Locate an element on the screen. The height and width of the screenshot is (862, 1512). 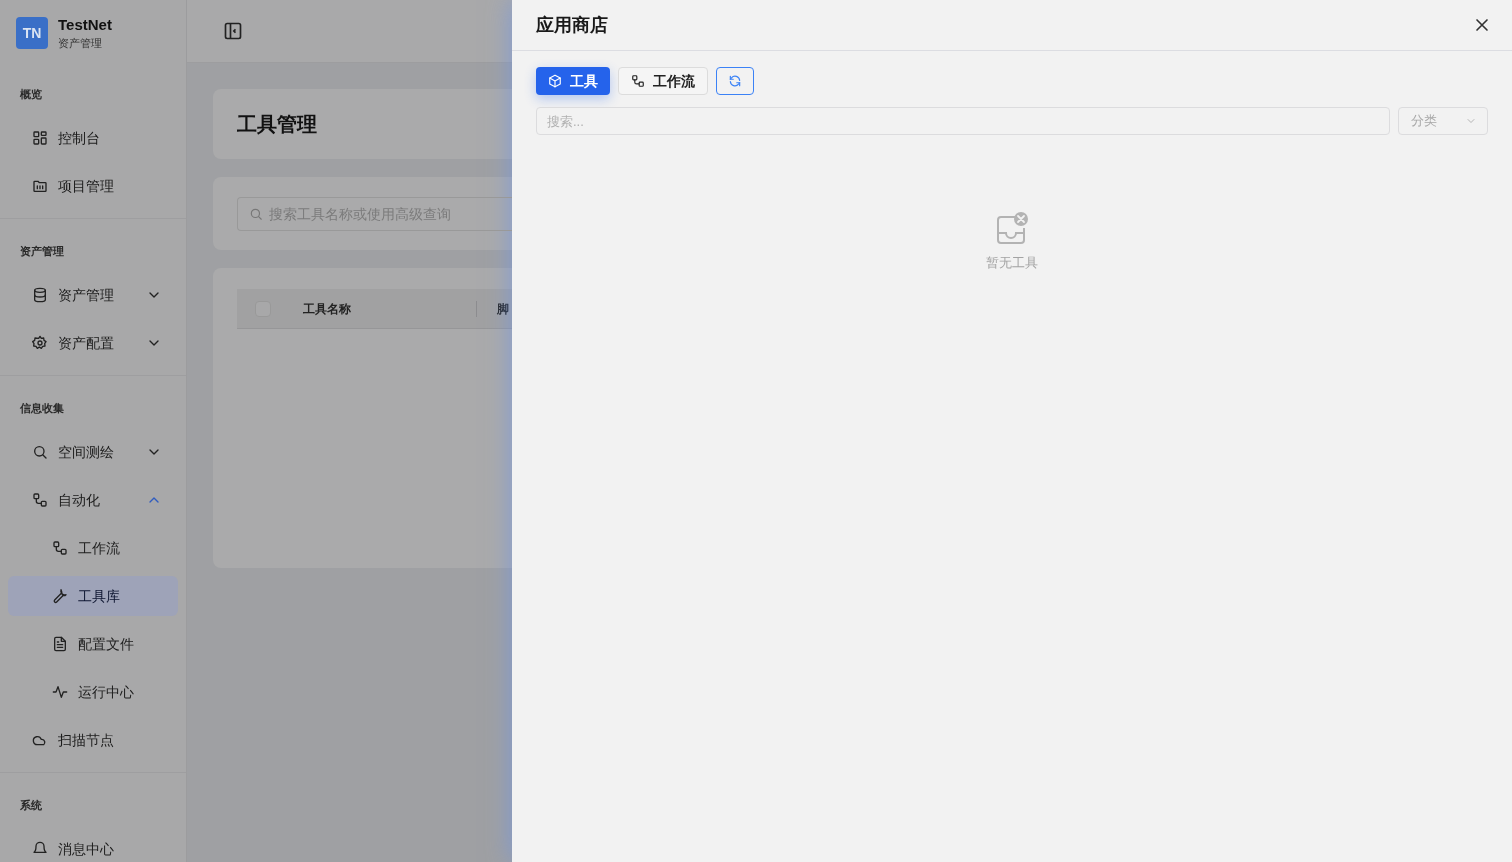
empty-message: 暂无工具 is located at coordinates (1012, 263).